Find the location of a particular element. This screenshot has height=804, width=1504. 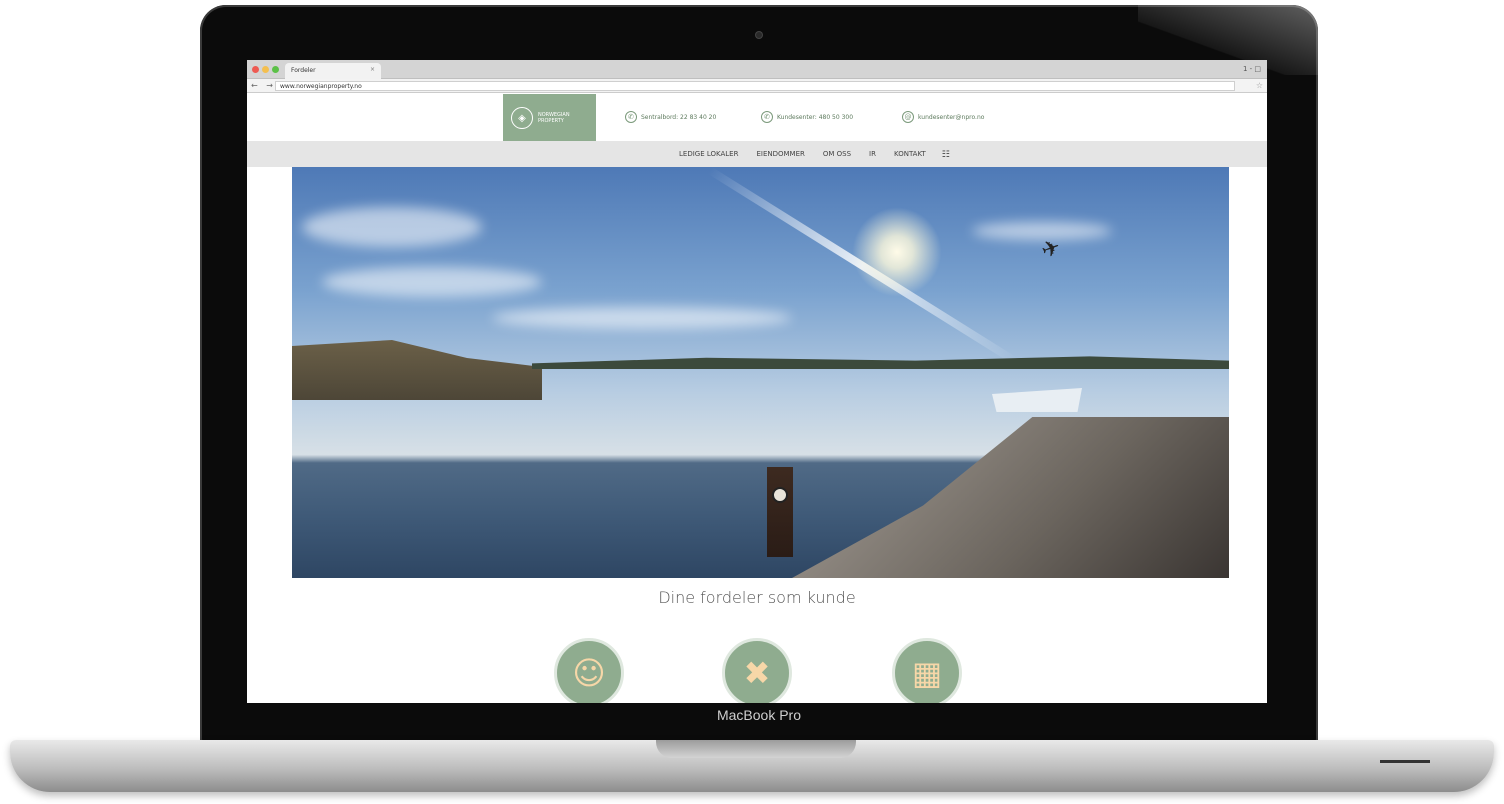

nav-item-ledige-lokaler: LEDIGE LOKALER is located at coordinates (708, 155).